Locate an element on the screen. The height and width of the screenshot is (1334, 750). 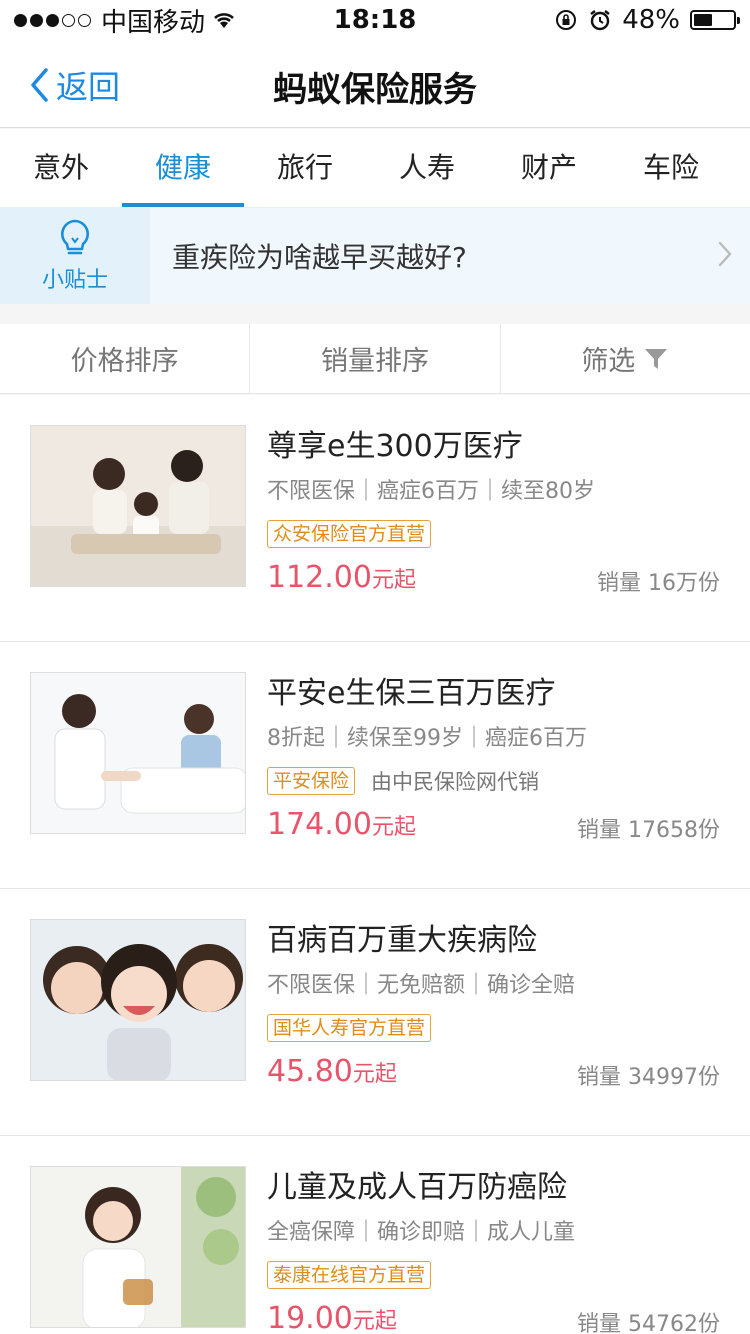
tab-2: 旅行 is located at coordinates (305, 168).